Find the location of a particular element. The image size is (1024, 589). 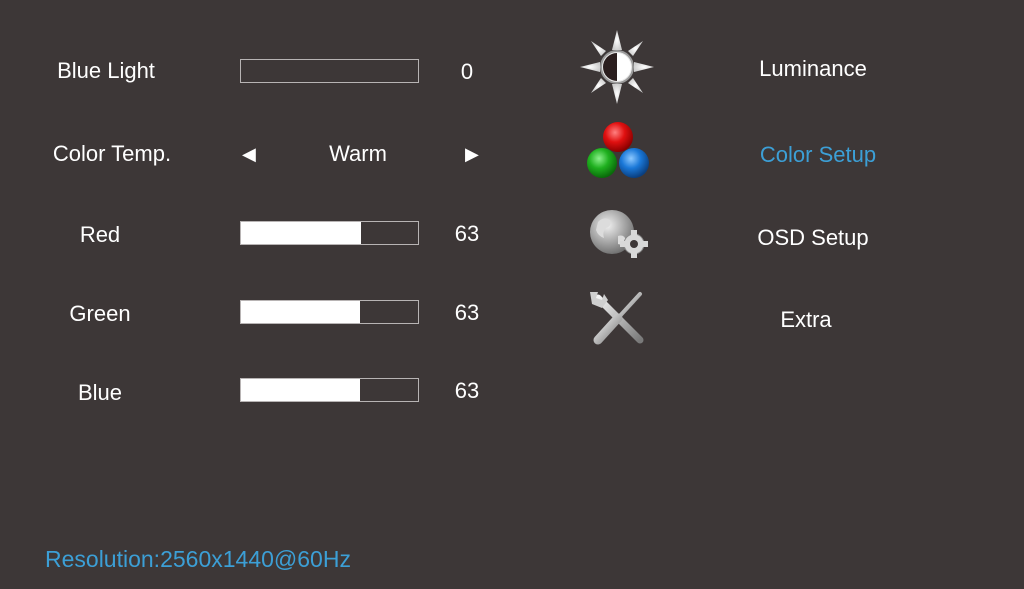

color-temp-label: Color Temp. is located at coordinates (112, 153).